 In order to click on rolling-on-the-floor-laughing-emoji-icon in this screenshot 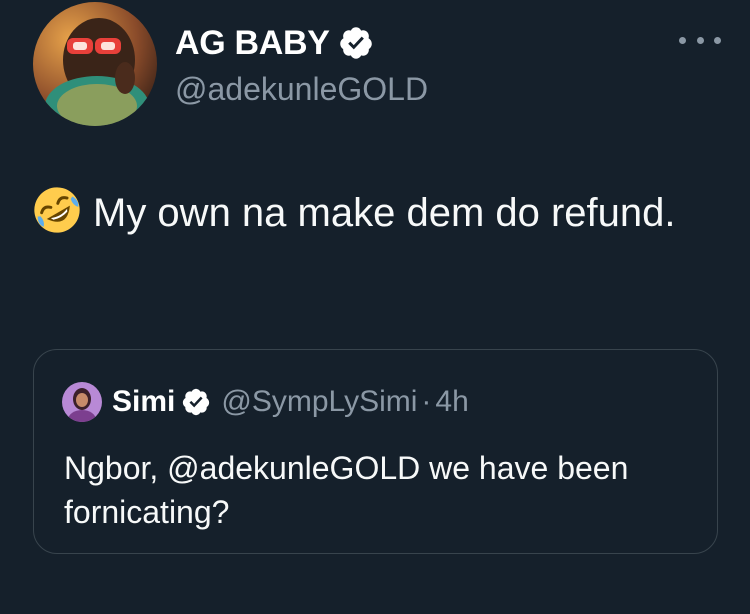, I will do `click(57, 210)`.